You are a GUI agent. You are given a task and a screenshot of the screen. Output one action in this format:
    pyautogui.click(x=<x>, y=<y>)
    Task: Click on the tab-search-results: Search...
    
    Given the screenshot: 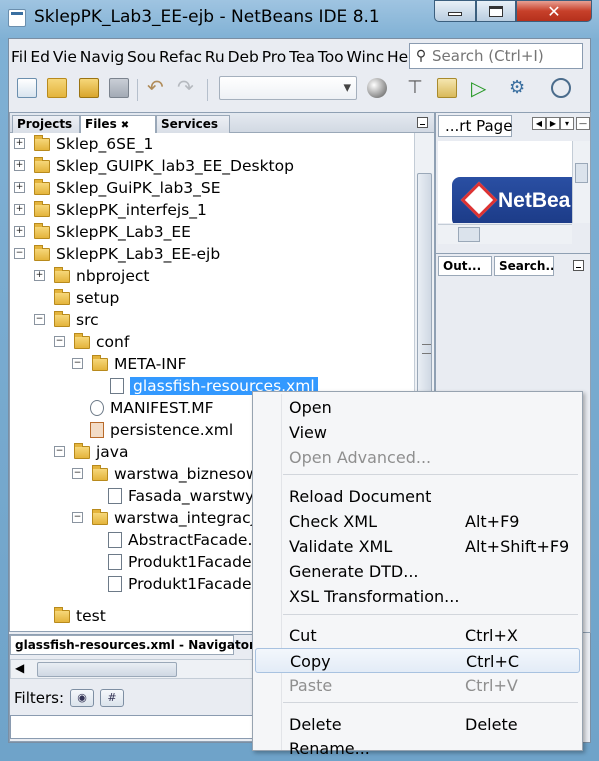 What is the action you would take?
    pyautogui.click(x=524, y=266)
    